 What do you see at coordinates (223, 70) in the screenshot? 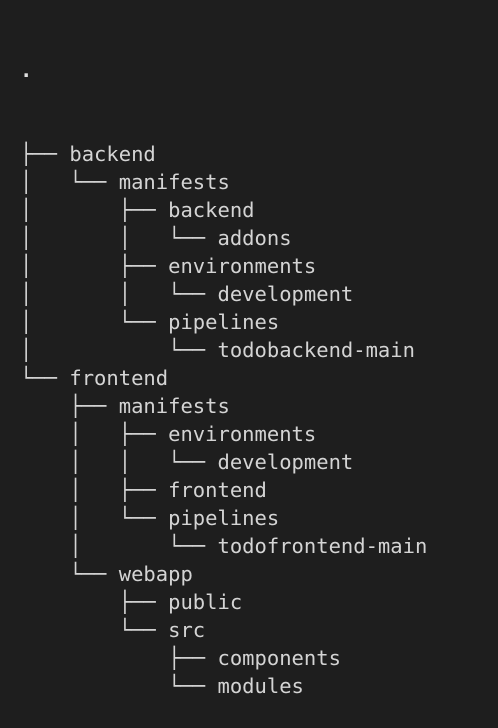
I see `tree-root: .` at bounding box center [223, 70].